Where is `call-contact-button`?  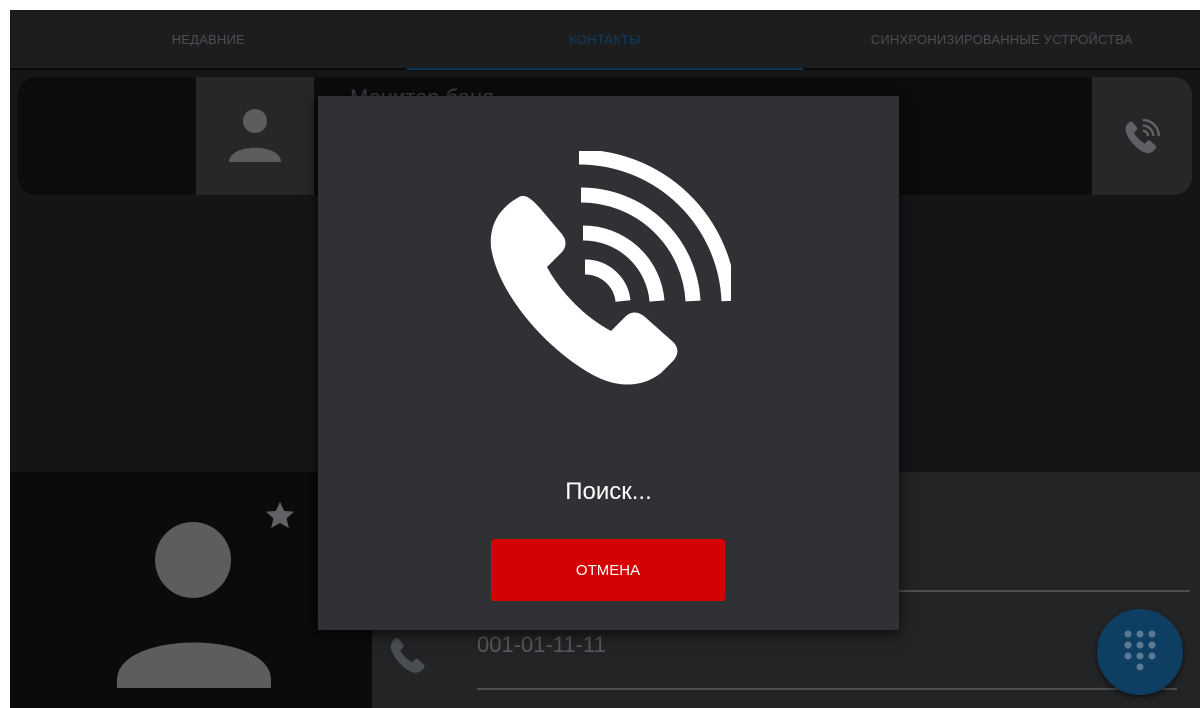
call-contact-button is located at coordinates (1142, 136).